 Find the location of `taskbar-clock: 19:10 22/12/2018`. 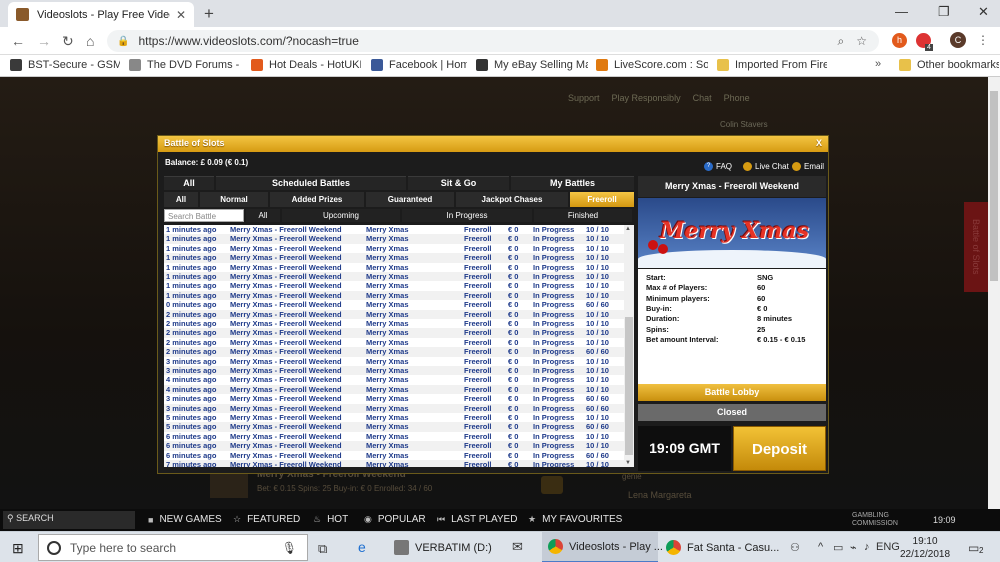

taskbar-clock: 19:10 22/12/2018 is located at coordinates (925, 548).